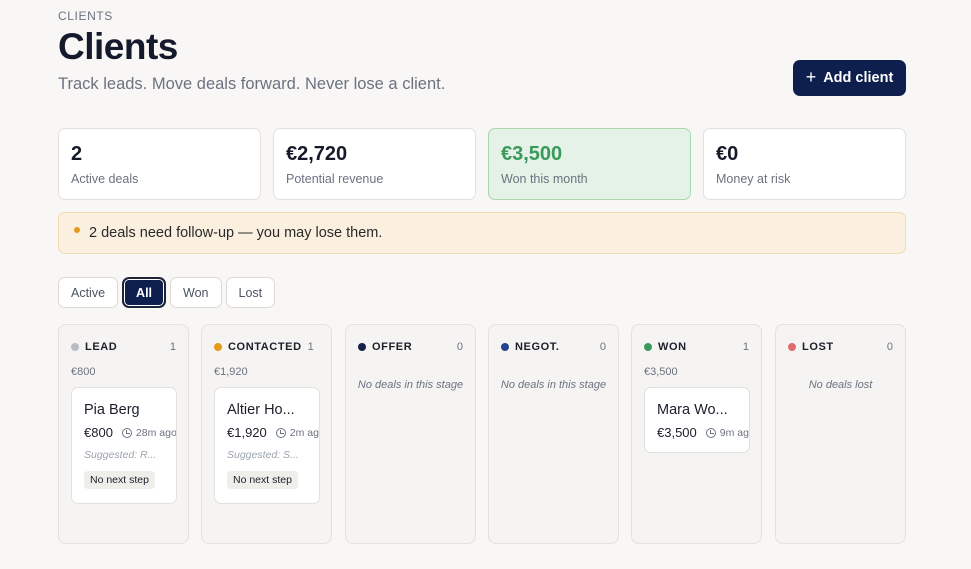 The height and width of the screenshot is (569, 971). Describe the element at coordinates (247, 432) in the screenshot. I see `deal-amount: €1,920` at that location.